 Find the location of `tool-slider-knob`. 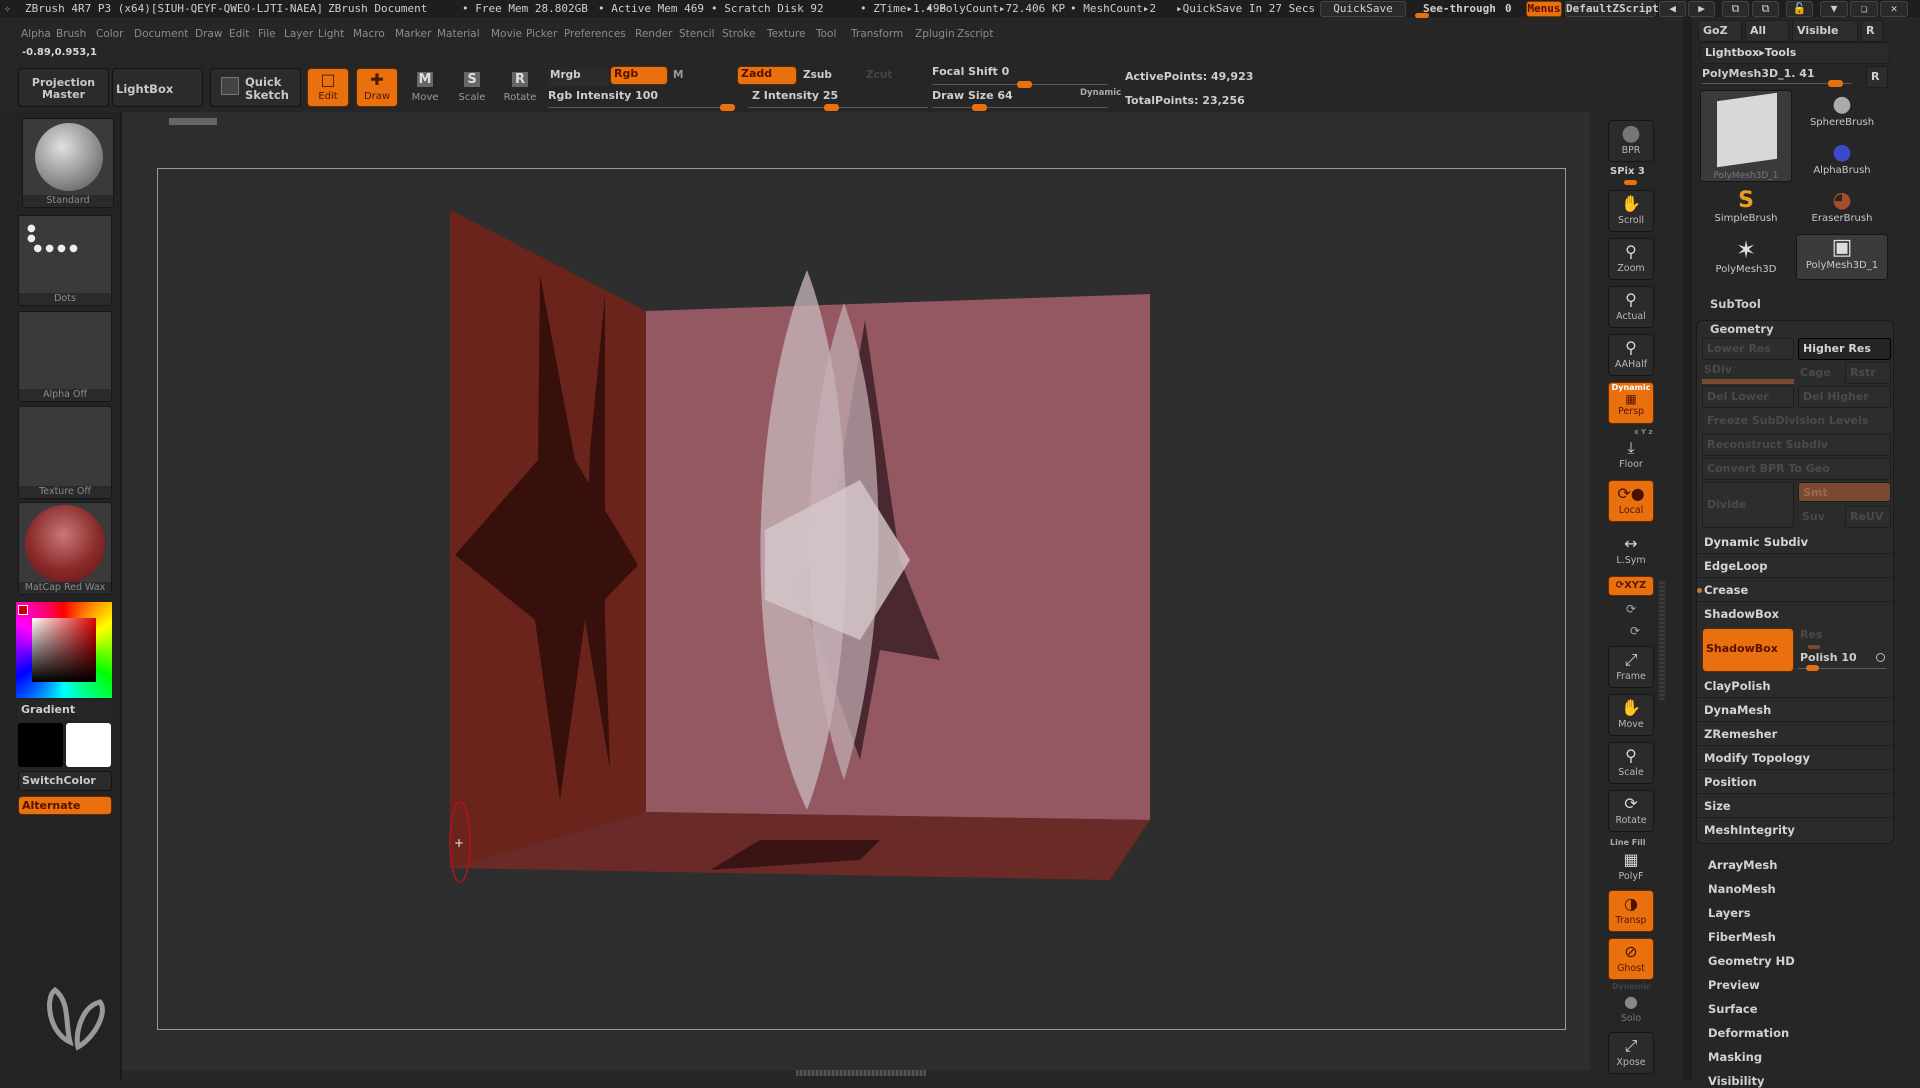

tool-slider-knob is located at coordinates (1835, 83).